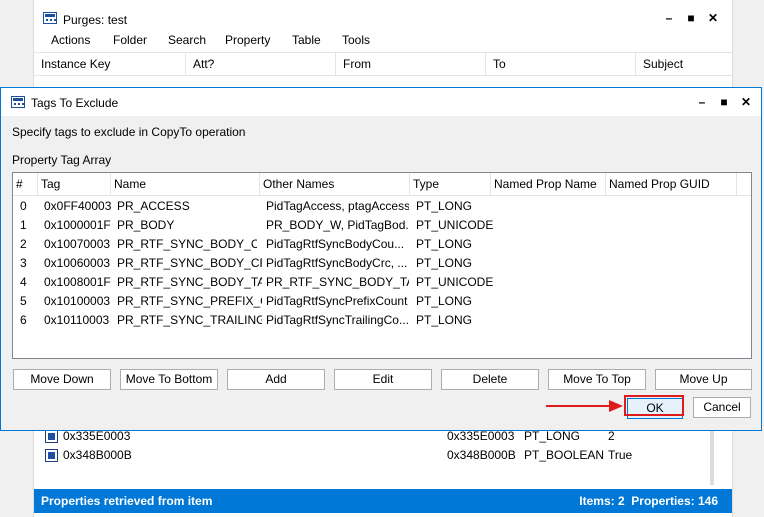  I want to click on column-to: To, so click(560, 64).